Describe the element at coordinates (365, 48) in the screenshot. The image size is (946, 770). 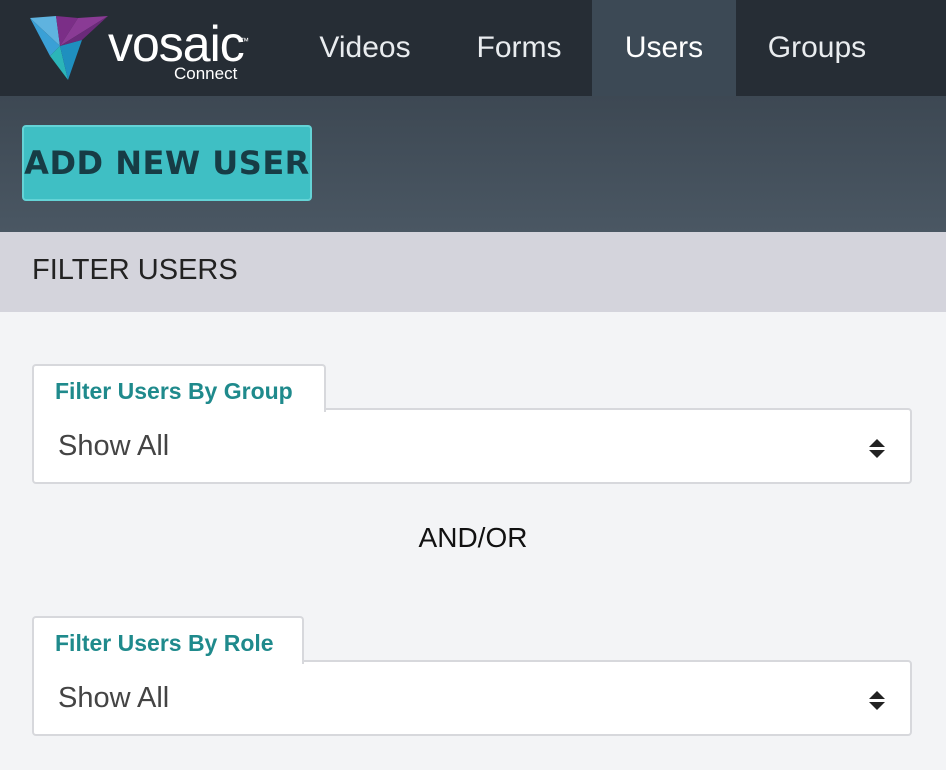
I see `nav-item-videos: Videos` at that location.